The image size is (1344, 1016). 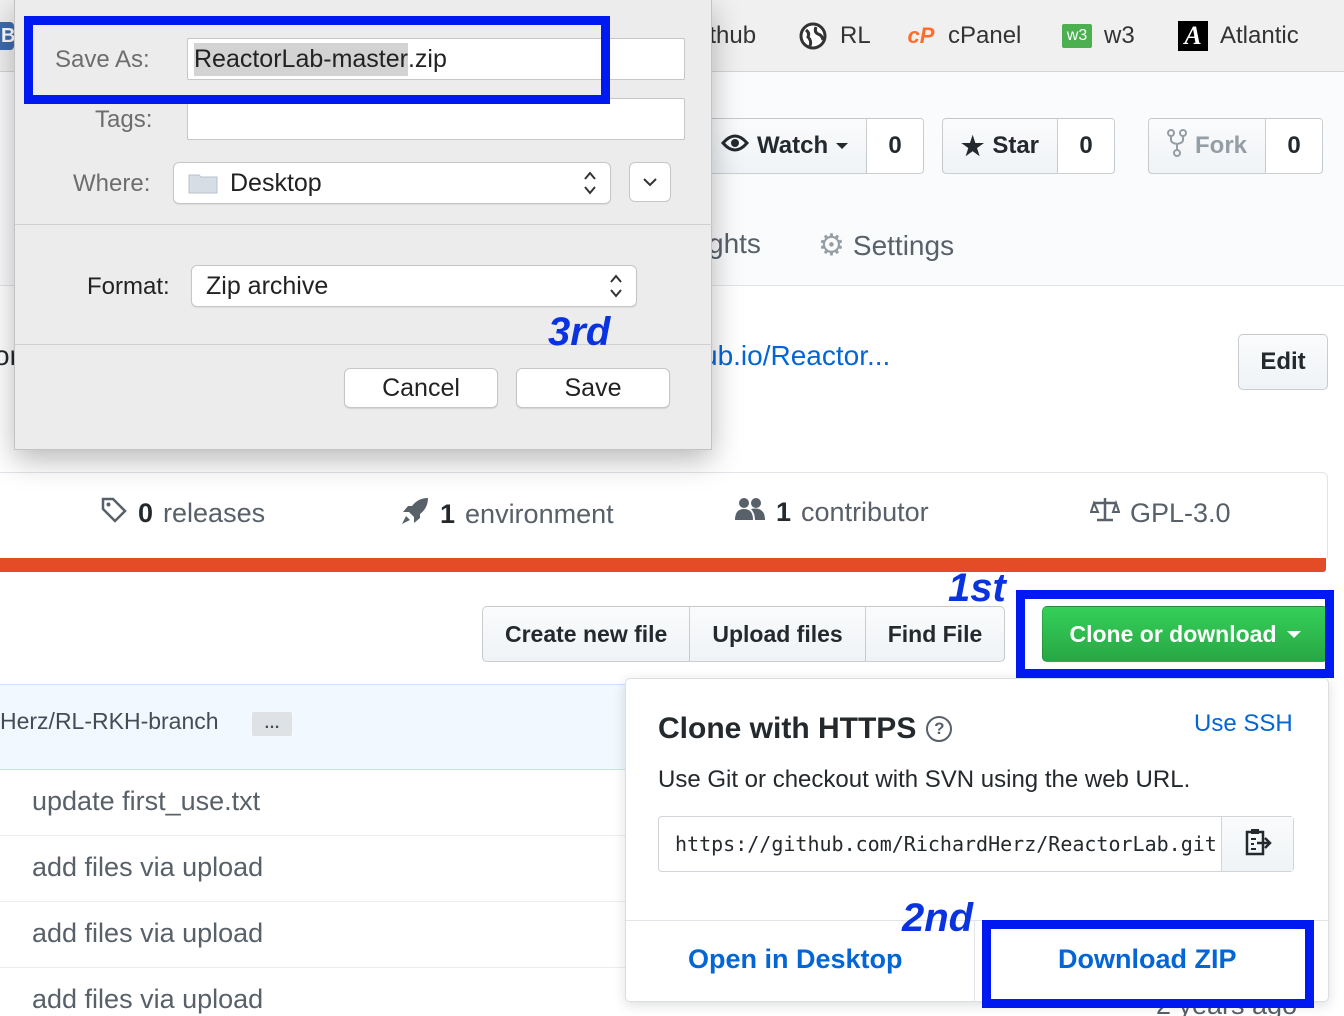 I want to click on releases-count: 0, so click(x=146, y=513).